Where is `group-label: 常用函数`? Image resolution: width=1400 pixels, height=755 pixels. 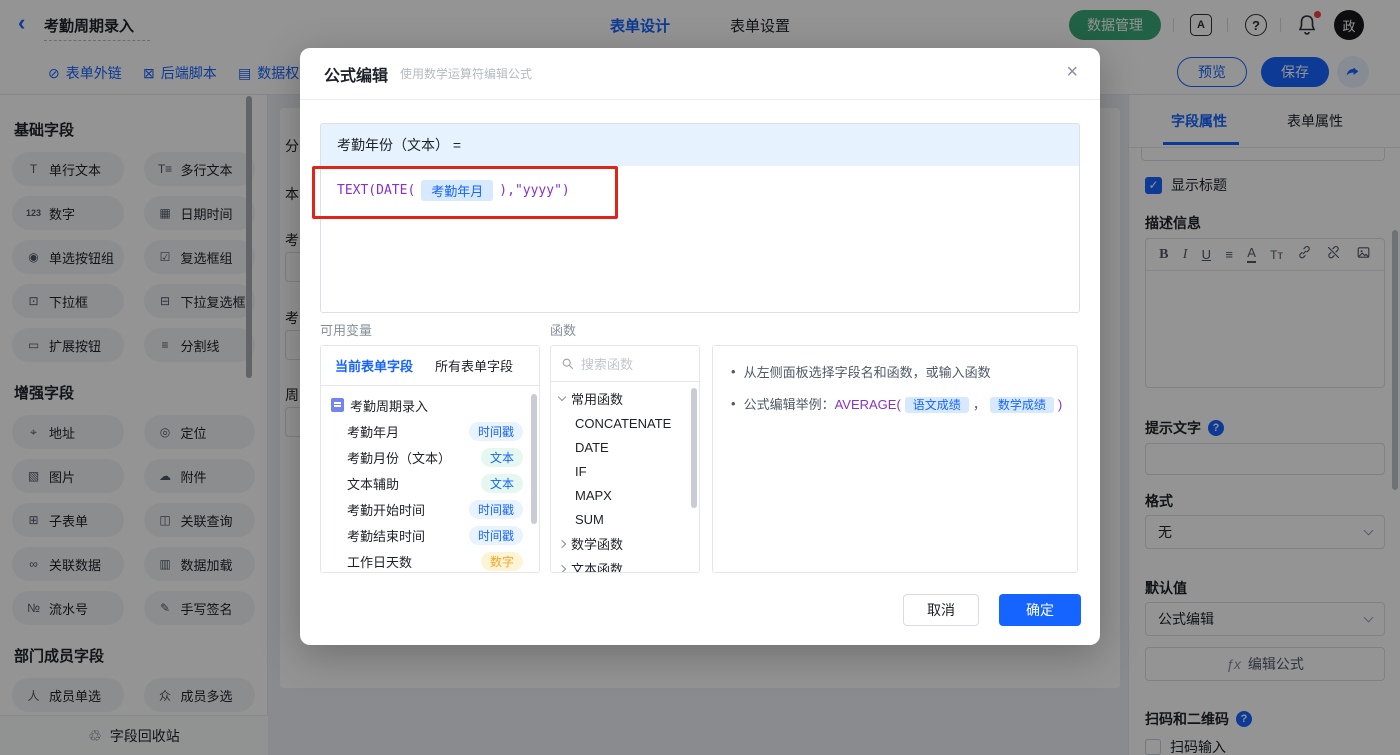 group-label: 常用函数 is located at coordinates (597, 399).